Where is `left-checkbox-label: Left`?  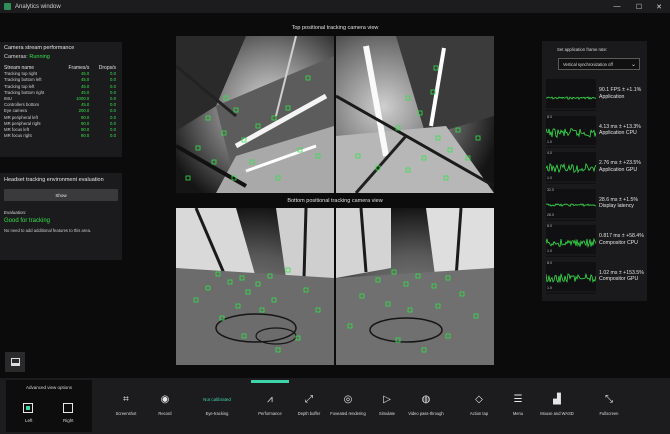
left-checkbox-label: Left is located at coordinates (29, 420).